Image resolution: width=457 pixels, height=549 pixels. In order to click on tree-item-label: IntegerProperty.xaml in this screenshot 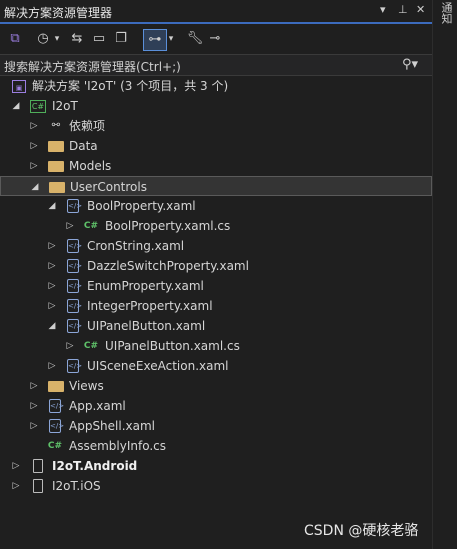, I will do `click(150, 306)`.